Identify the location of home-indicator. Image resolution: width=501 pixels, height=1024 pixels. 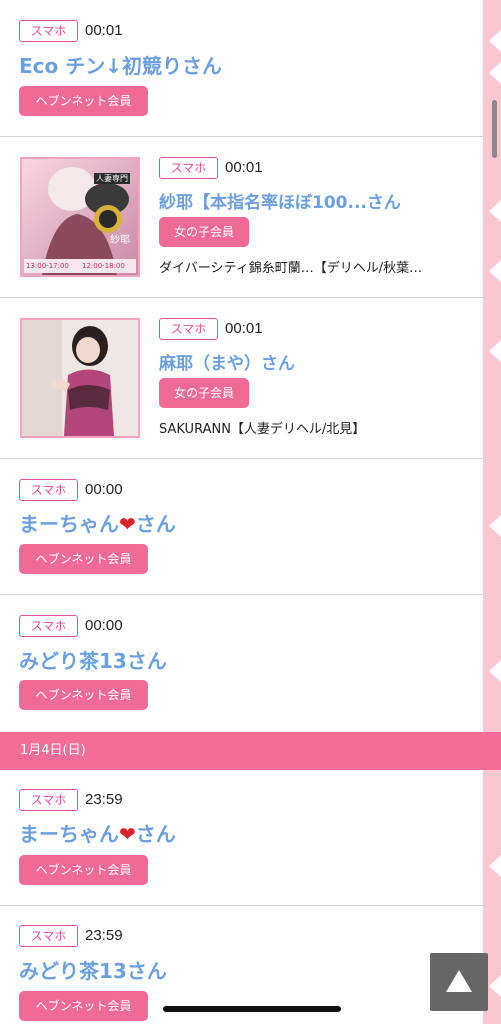
(252, 1009).